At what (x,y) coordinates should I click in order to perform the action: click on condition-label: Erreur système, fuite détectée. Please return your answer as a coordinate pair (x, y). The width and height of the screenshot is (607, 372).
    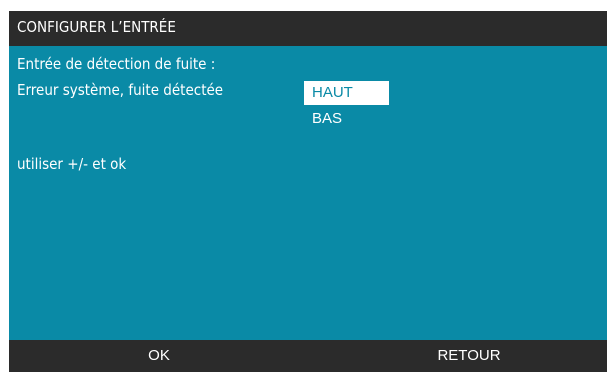
    Looking at the image, I should click on (120, 90).